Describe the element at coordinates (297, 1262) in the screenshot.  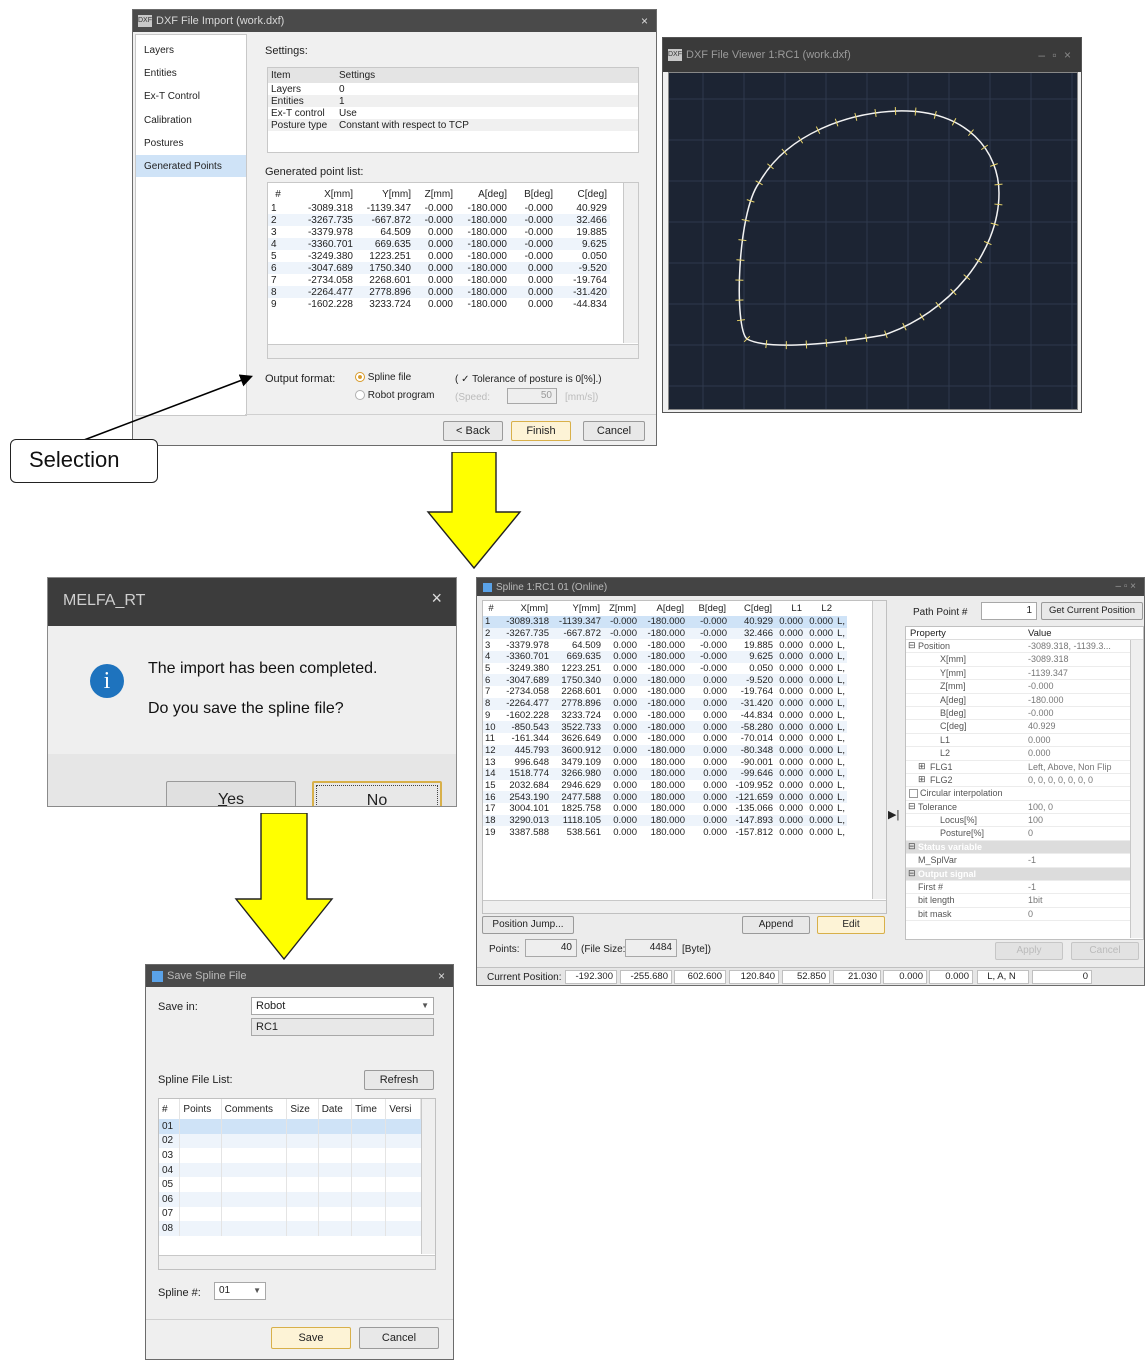
I see `file-list-hscroll` at that location.